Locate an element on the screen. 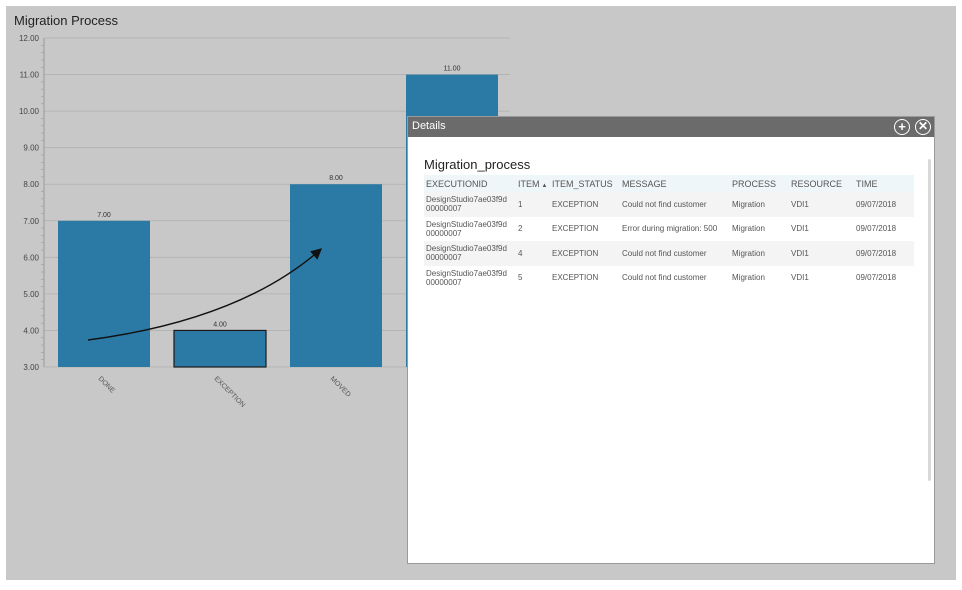 This screenshot has width=962, height=590. cell-message: Error during migration: 500 is located at coordinates (675, 228).